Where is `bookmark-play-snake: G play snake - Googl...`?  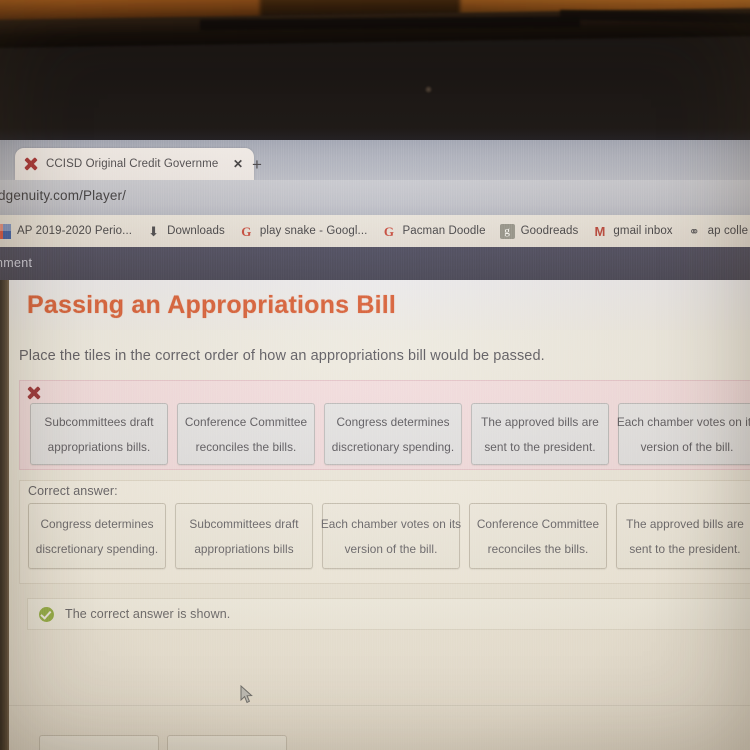 bookmark-play-snake: G play snake - Googl... is located at coordinates (303, 231).